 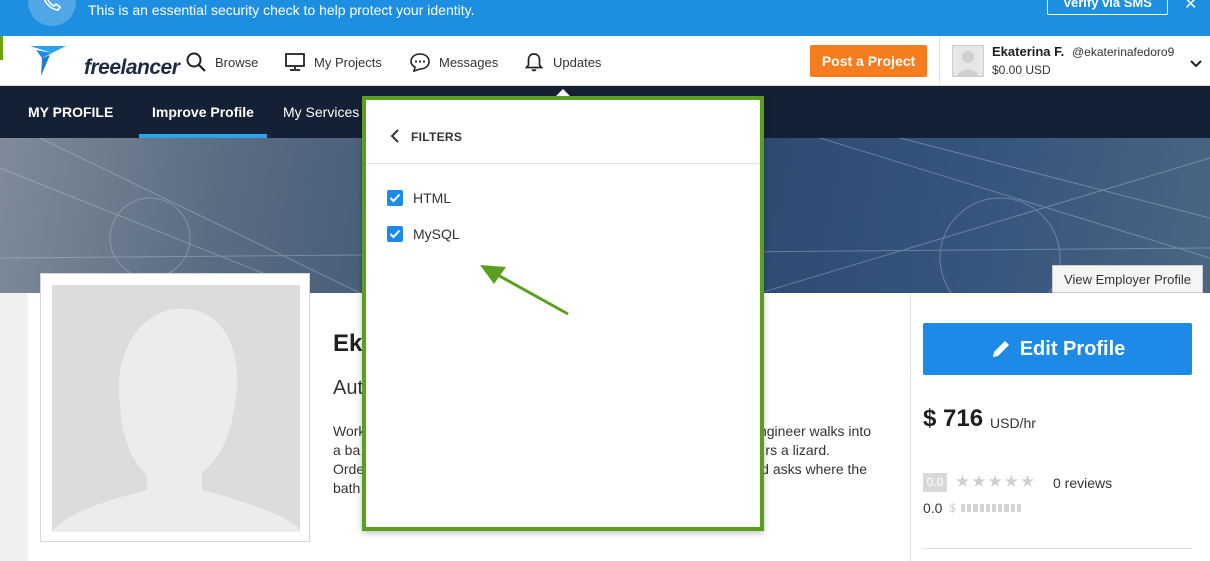 I want to click on earnings-bar, so click(x=991, y=508).